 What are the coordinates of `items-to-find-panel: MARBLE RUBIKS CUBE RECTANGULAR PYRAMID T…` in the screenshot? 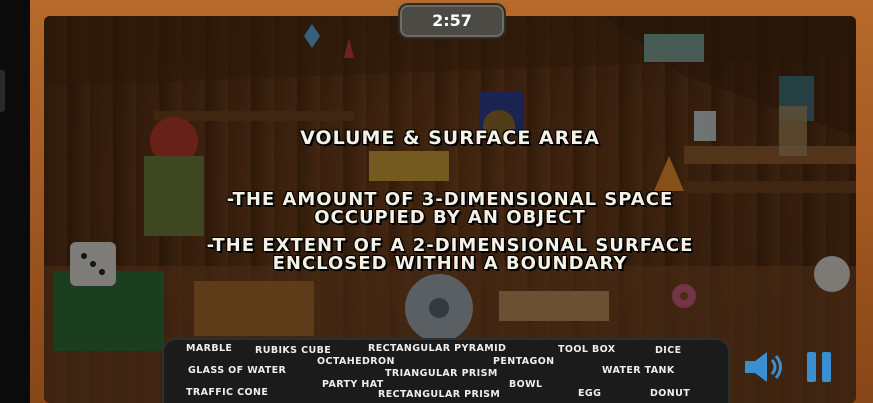 It's located at (446, 370).